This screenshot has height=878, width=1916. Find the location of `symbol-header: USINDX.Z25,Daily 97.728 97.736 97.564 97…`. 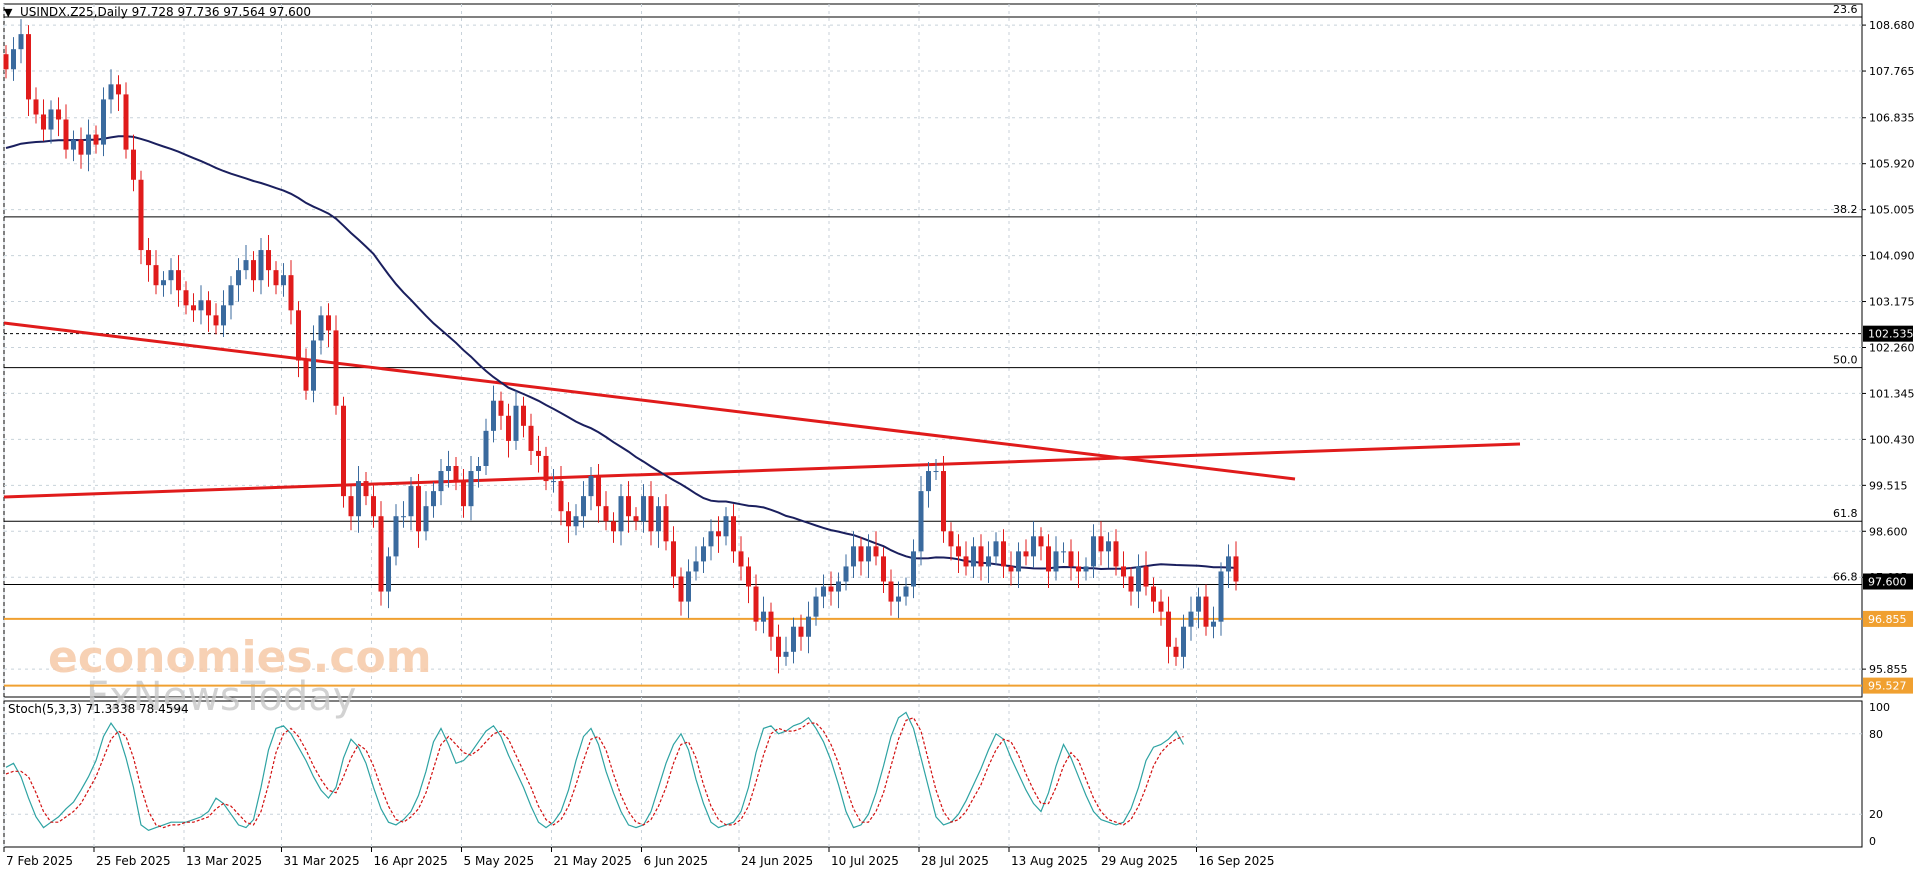

symbol-header: USINDX.Z25,Daily 97.728 97.736 97.564 97… is located at coordinates (165, 12).